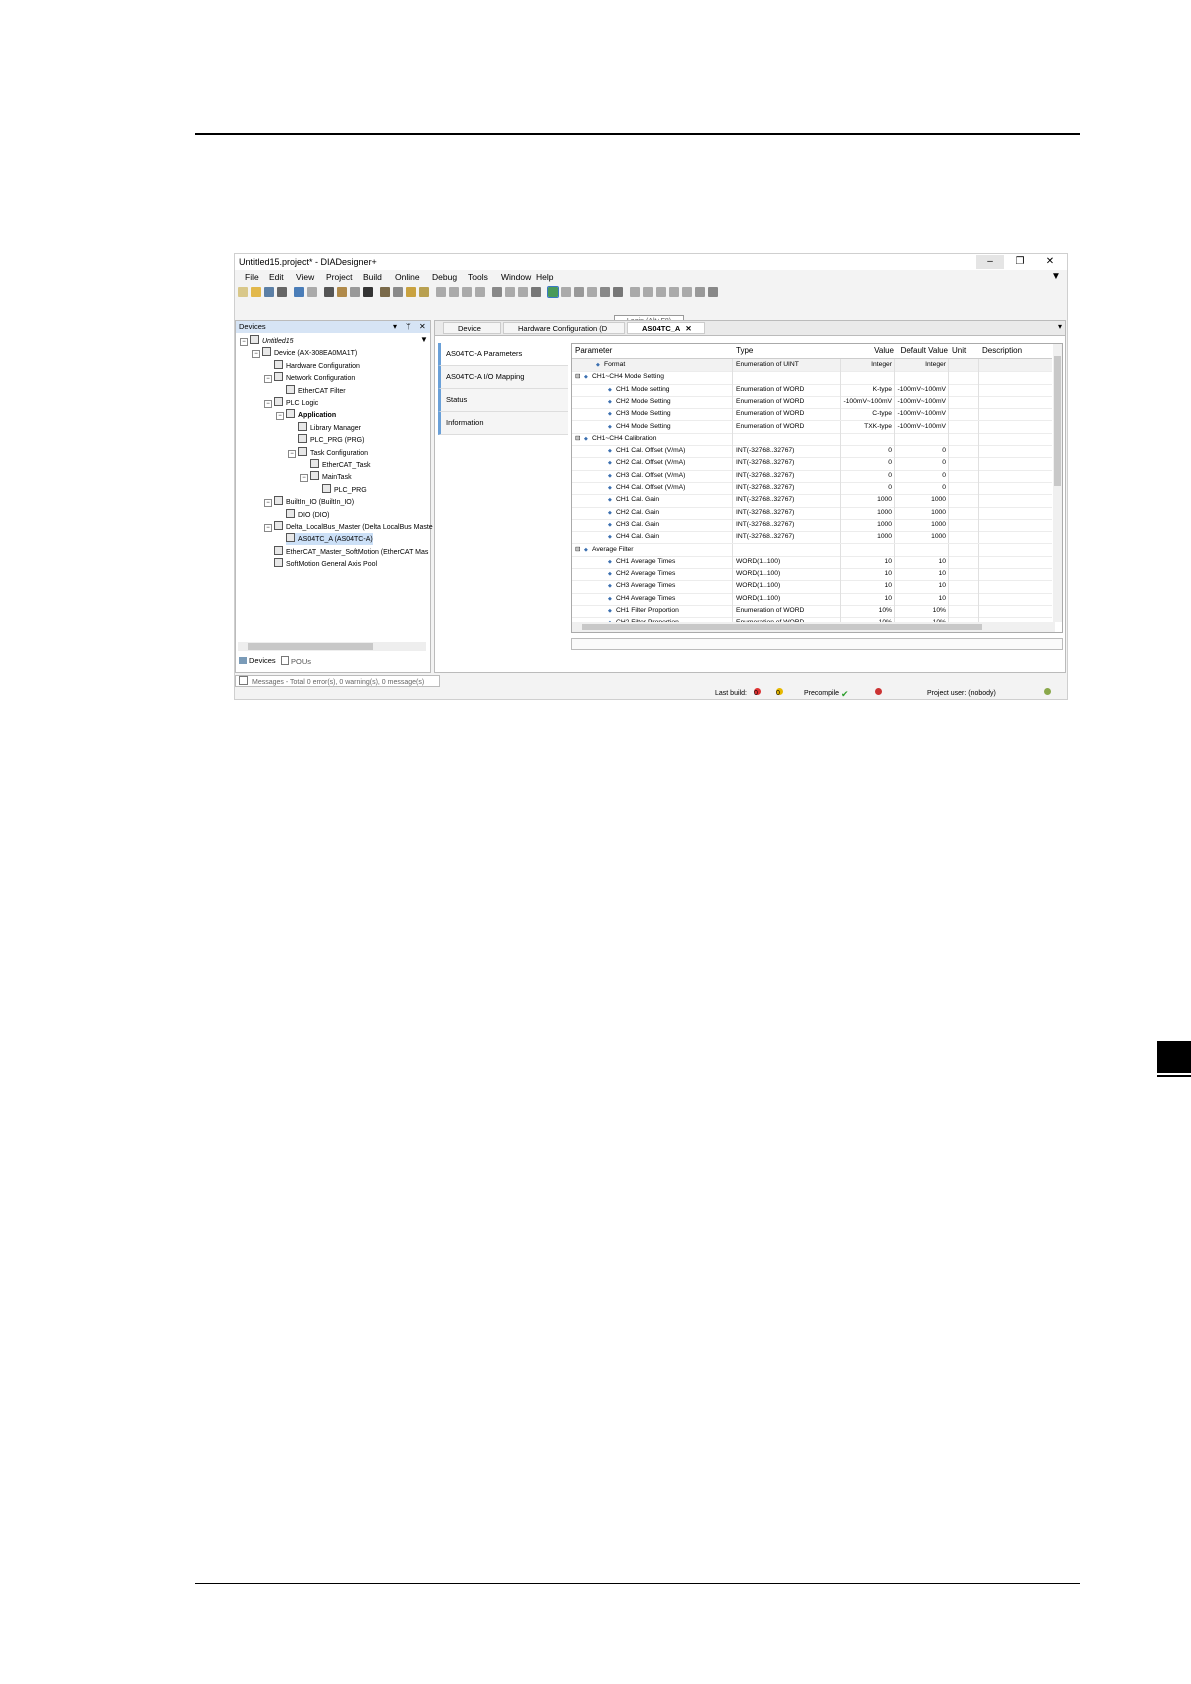  Describe the element at coordinates (276, 277) in the screenshot. I see `menu-edit: Edit` at that location.